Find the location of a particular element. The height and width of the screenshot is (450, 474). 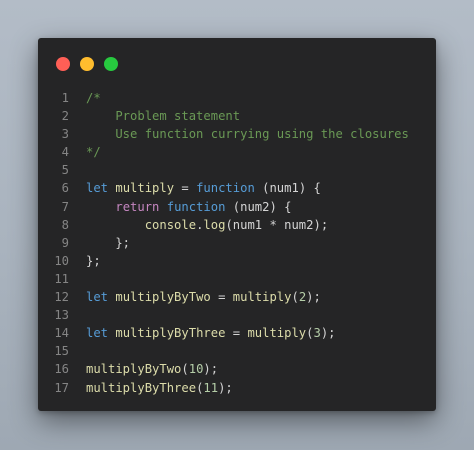

code-line: 10}; is located at coordinates (237, 261).